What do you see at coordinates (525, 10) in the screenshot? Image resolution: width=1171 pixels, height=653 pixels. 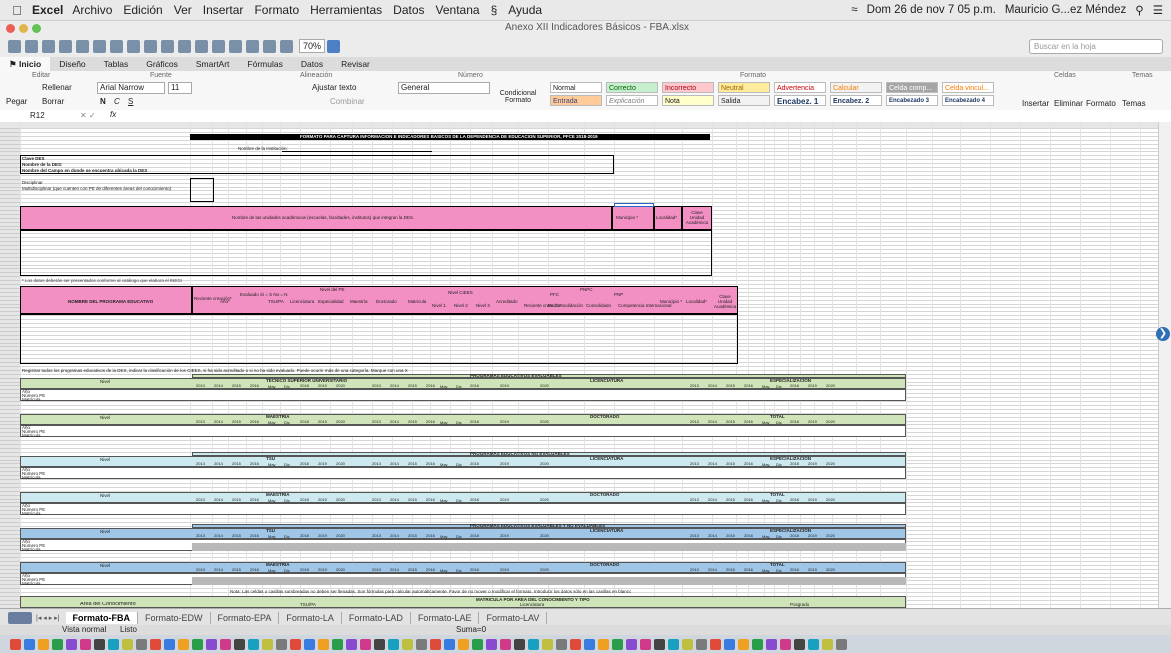 I see `menu-ayuda: Ayuda` at bounding box center [525, 10].